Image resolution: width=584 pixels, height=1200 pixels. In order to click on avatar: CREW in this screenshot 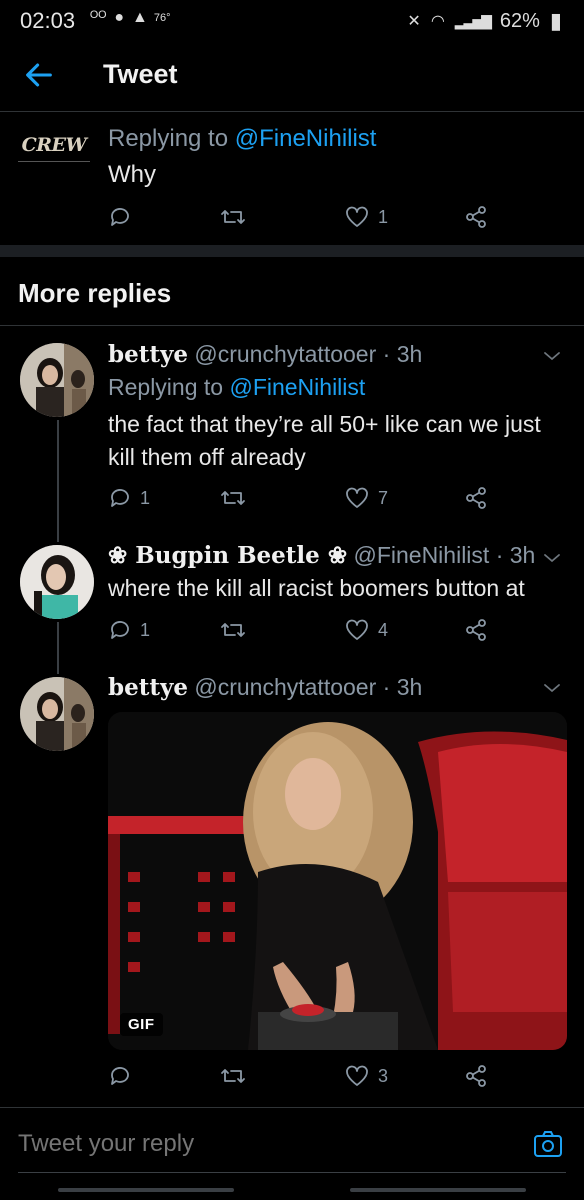, I will do `click(54, 145)`.